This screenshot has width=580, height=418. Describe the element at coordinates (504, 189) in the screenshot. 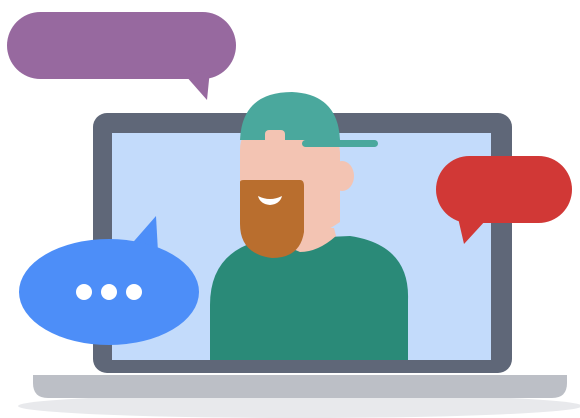

I see `red-bubble-body` at that location.